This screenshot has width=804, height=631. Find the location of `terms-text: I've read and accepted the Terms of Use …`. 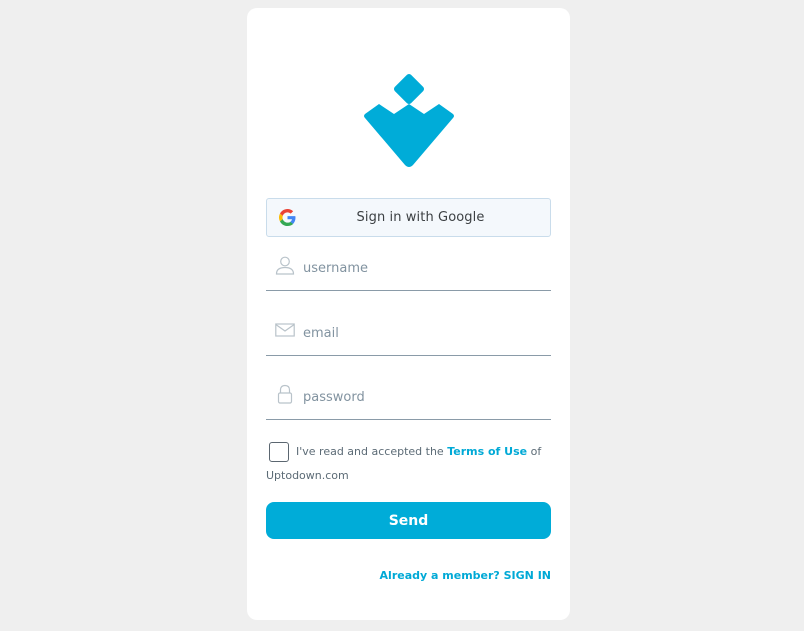

terms-text: I've read and accepted the Terms of Use … is located at coordinates (418, 451).